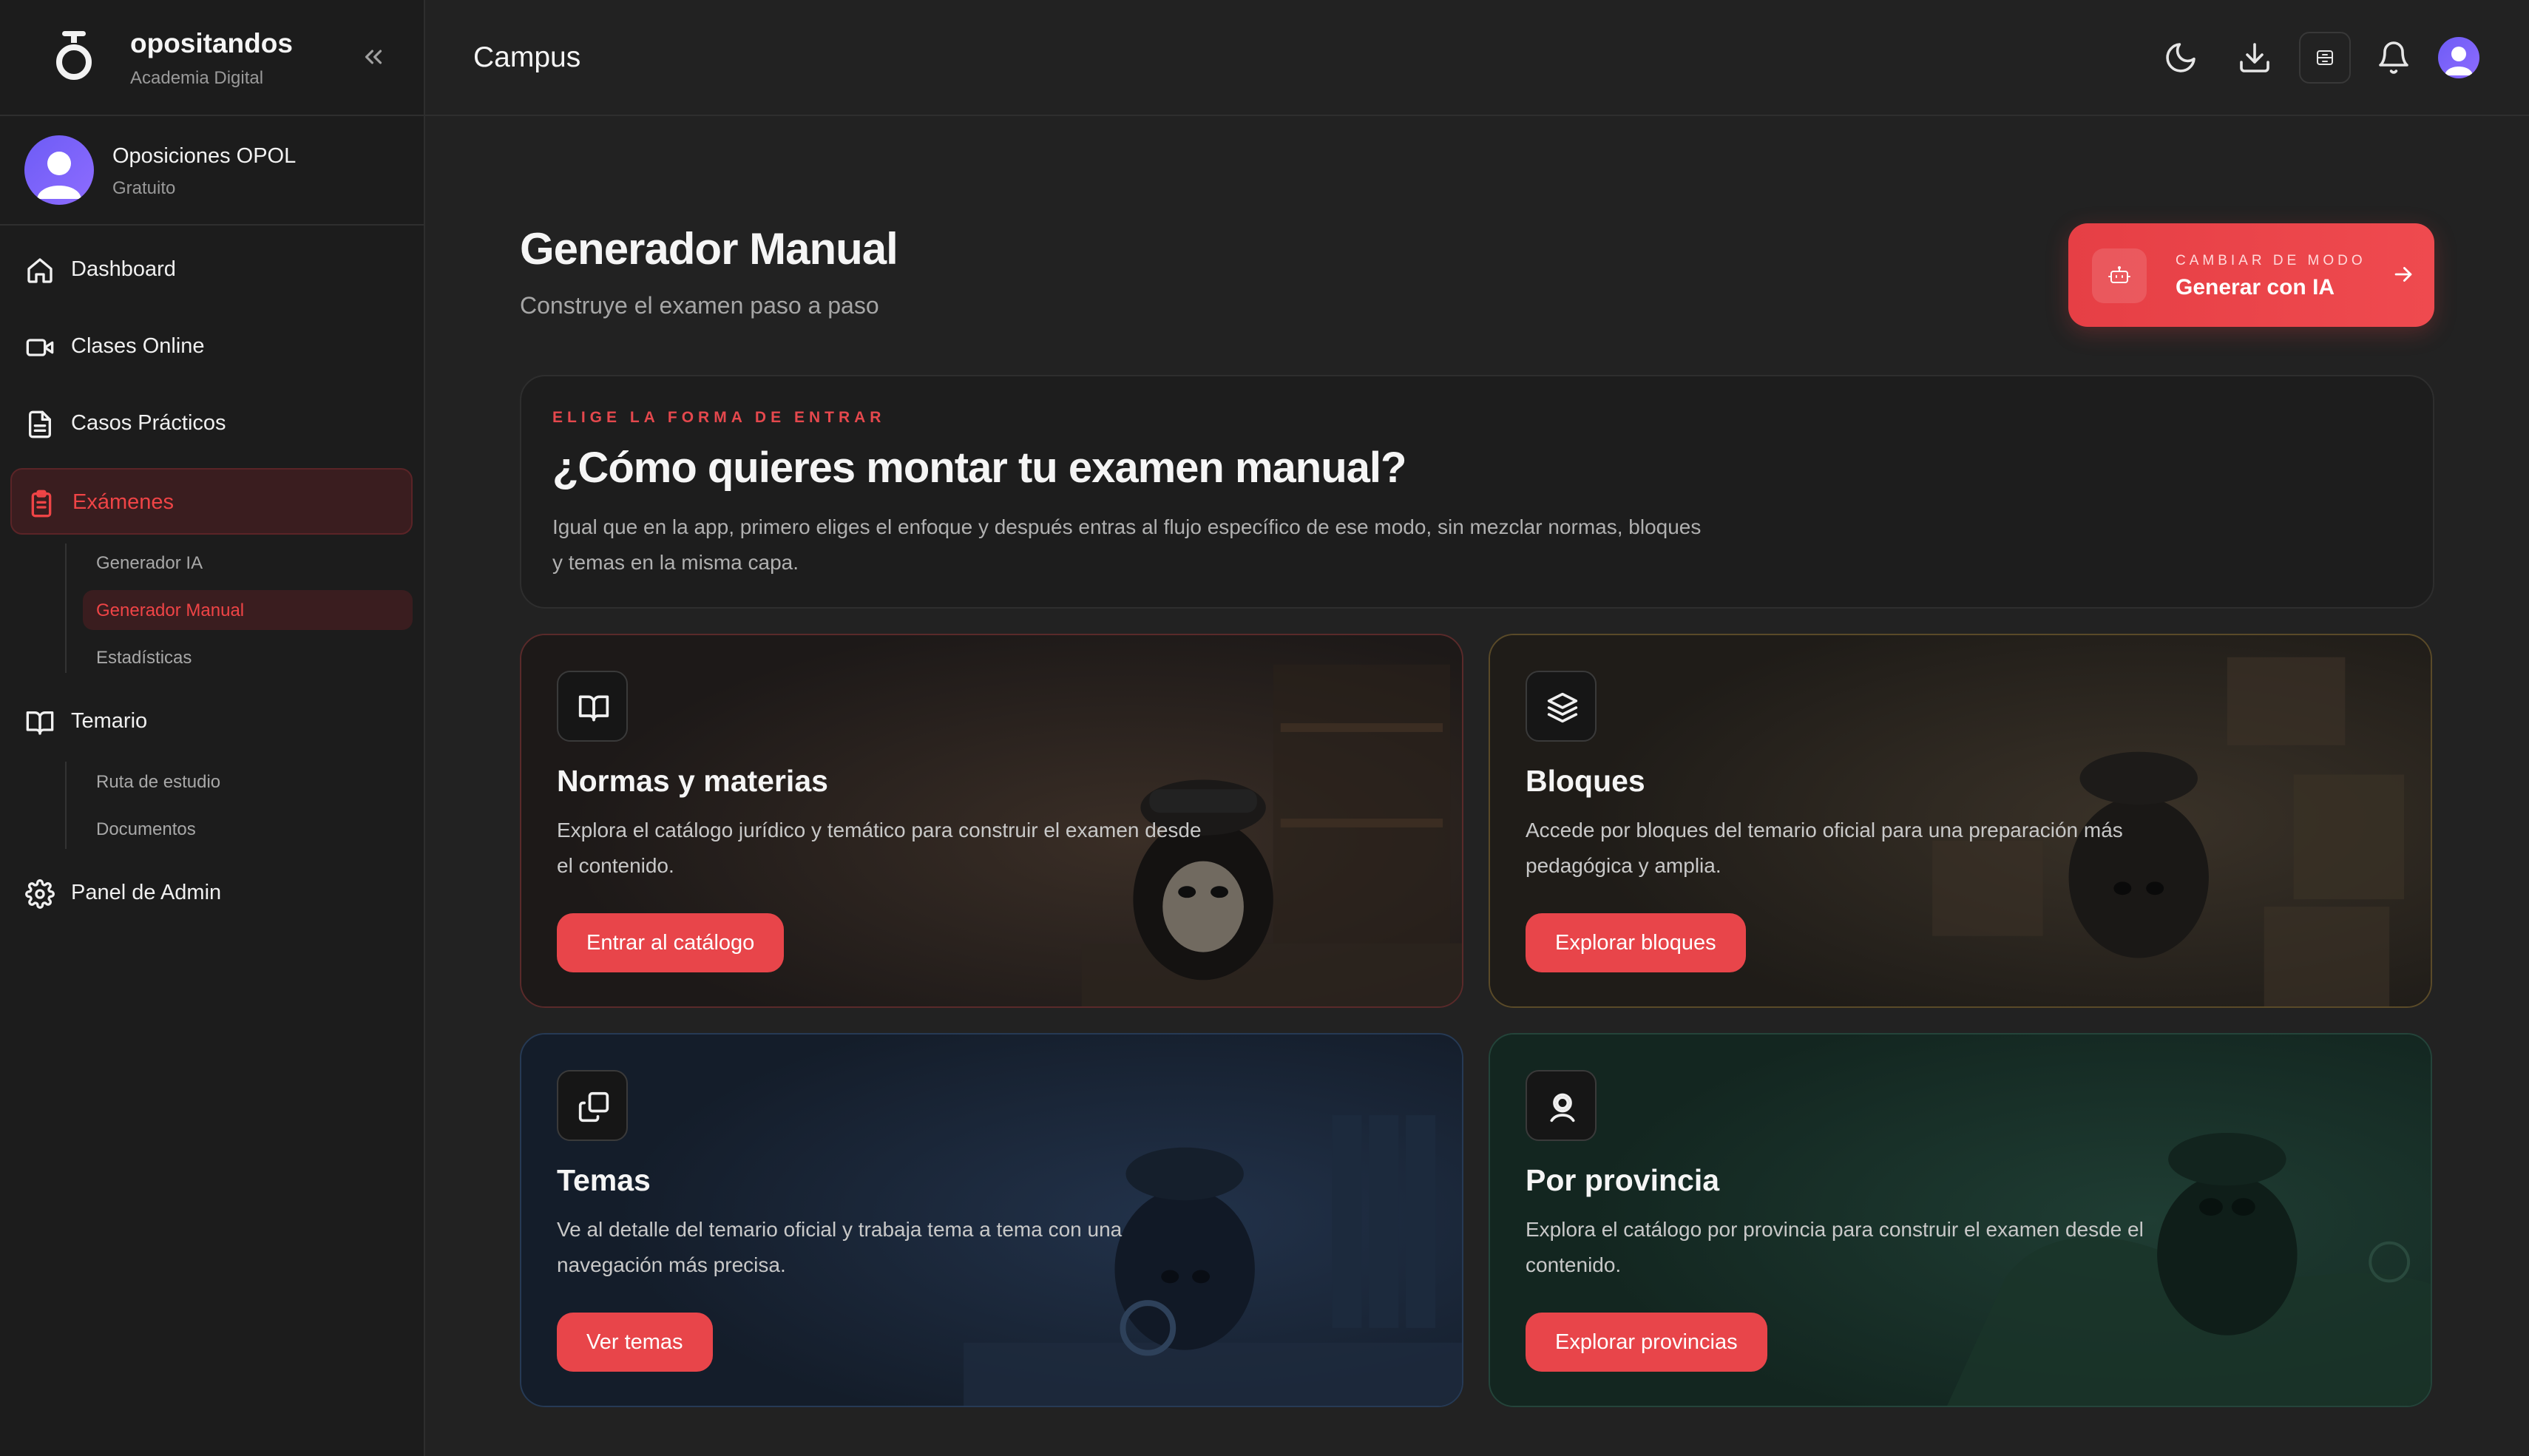 The image size is (2529, 1456). What do you see at coordinates (59, 170) in the screenshot?
I see `avatar` at bounding box center [59, 170].